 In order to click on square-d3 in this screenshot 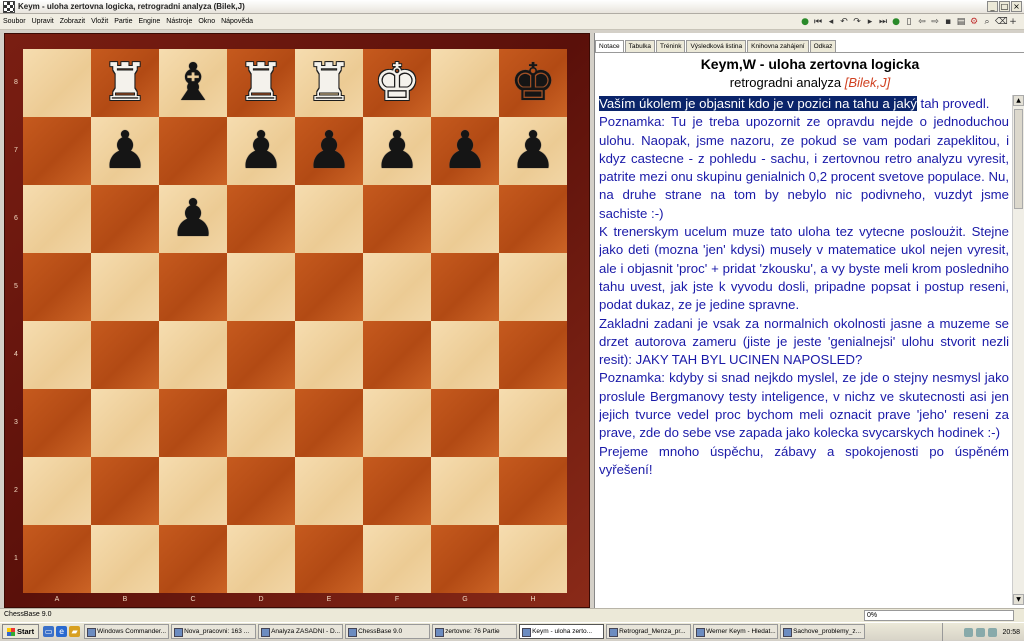, I will do `click(261, 423)`.